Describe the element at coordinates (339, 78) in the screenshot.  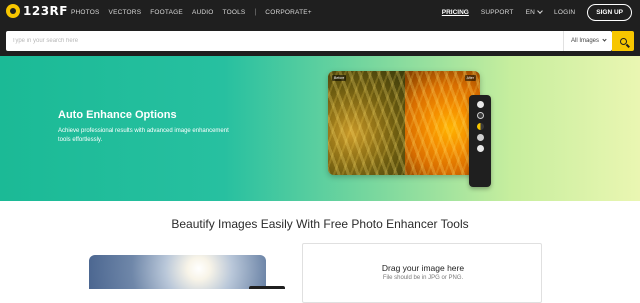
I see `before-tag: Before` at that location.